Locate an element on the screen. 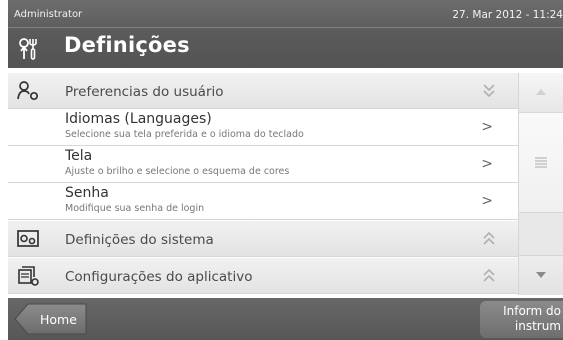 This screenshot has width=563, height=340. settings-tools-icon is located at coordinates (30, 48).